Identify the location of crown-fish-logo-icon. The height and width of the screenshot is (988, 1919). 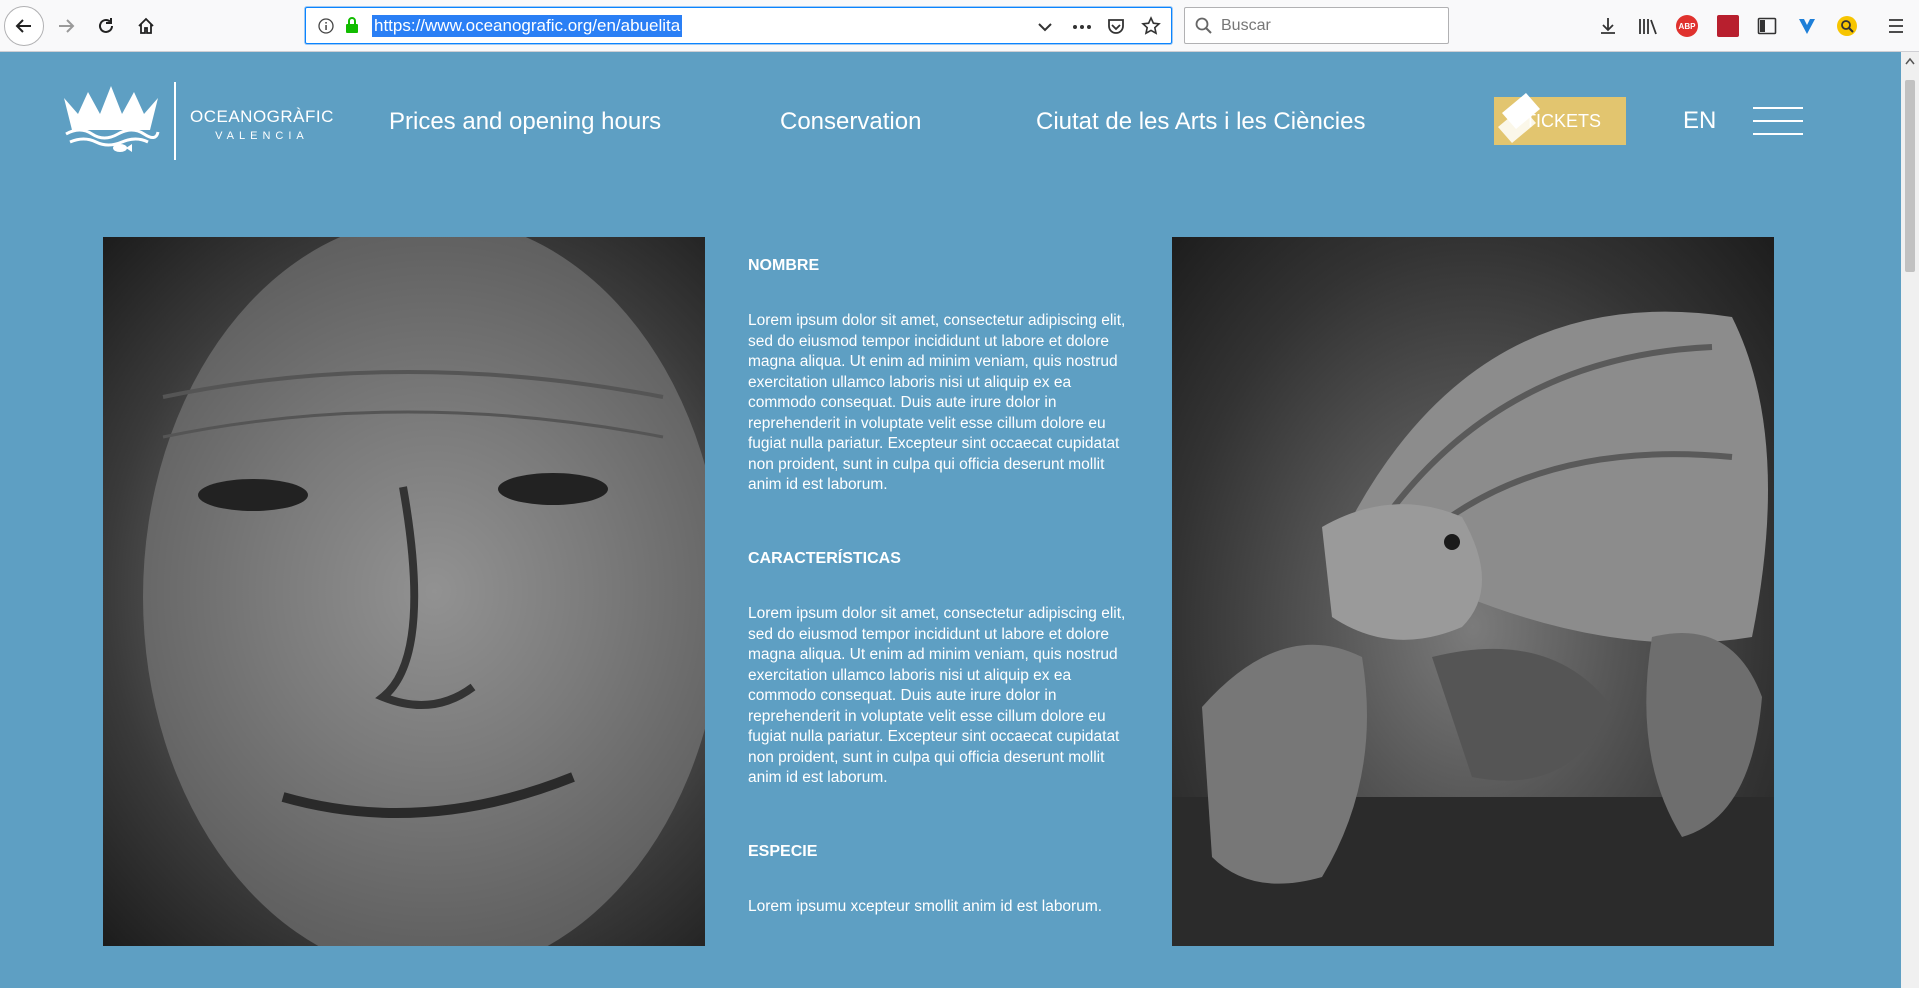
(112, 119).